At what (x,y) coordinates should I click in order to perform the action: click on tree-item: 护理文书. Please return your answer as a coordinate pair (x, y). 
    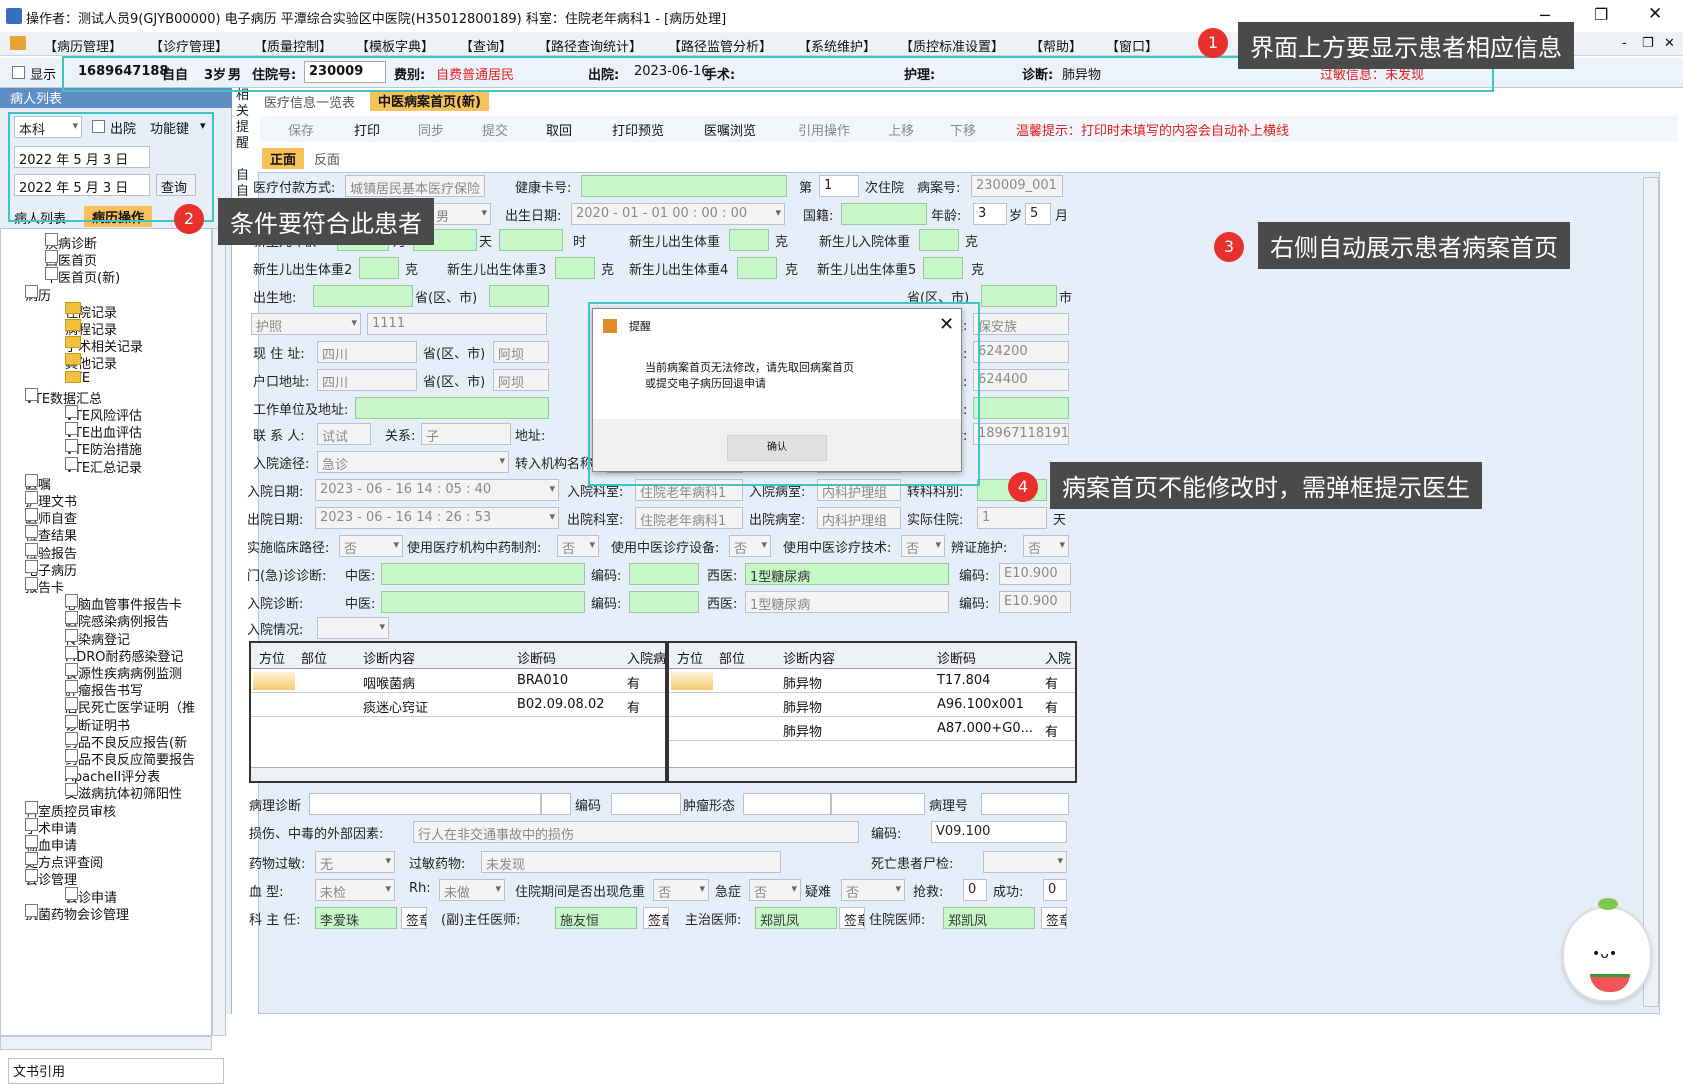
    Looking at the image, I should click on (51, 500).